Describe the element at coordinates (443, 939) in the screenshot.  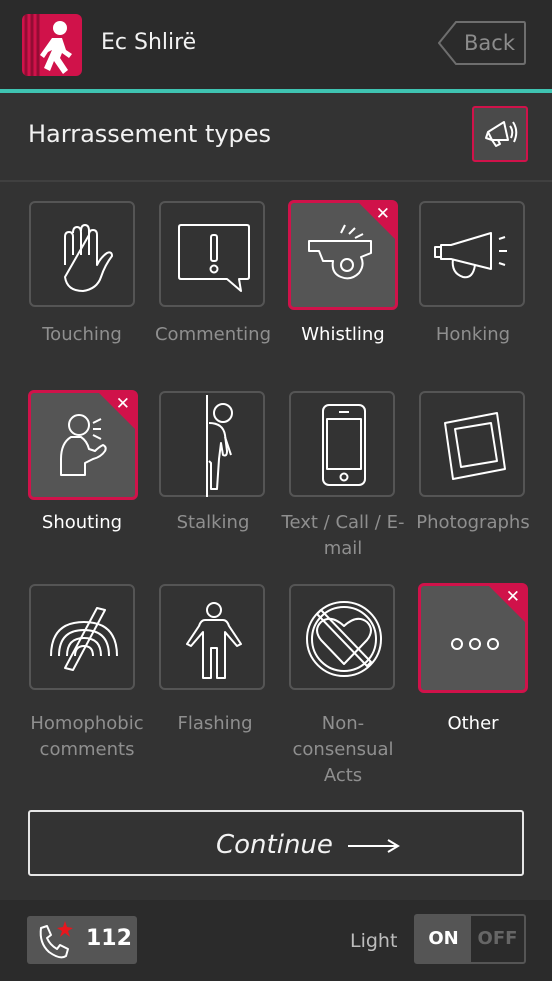
I see `light-toggle-on: ON` at that location.